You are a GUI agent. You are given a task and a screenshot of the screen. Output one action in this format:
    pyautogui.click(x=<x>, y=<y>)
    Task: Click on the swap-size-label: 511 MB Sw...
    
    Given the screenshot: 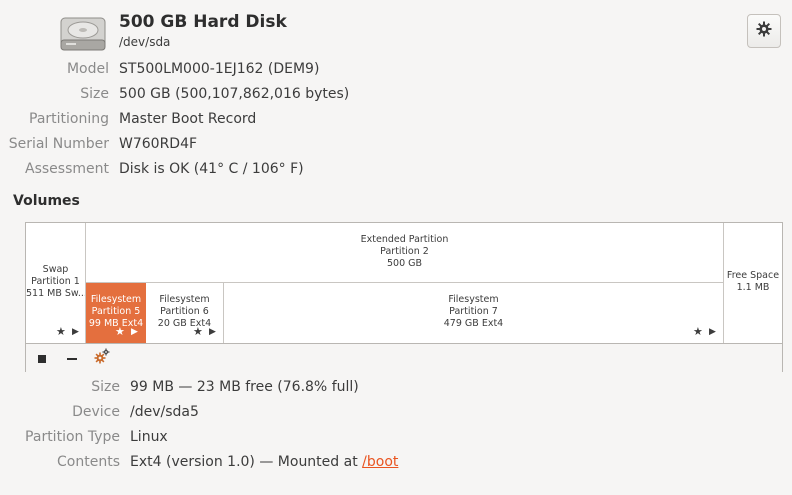 What is the action you would take?
    pyautogui.click(x=56, y=293)
    